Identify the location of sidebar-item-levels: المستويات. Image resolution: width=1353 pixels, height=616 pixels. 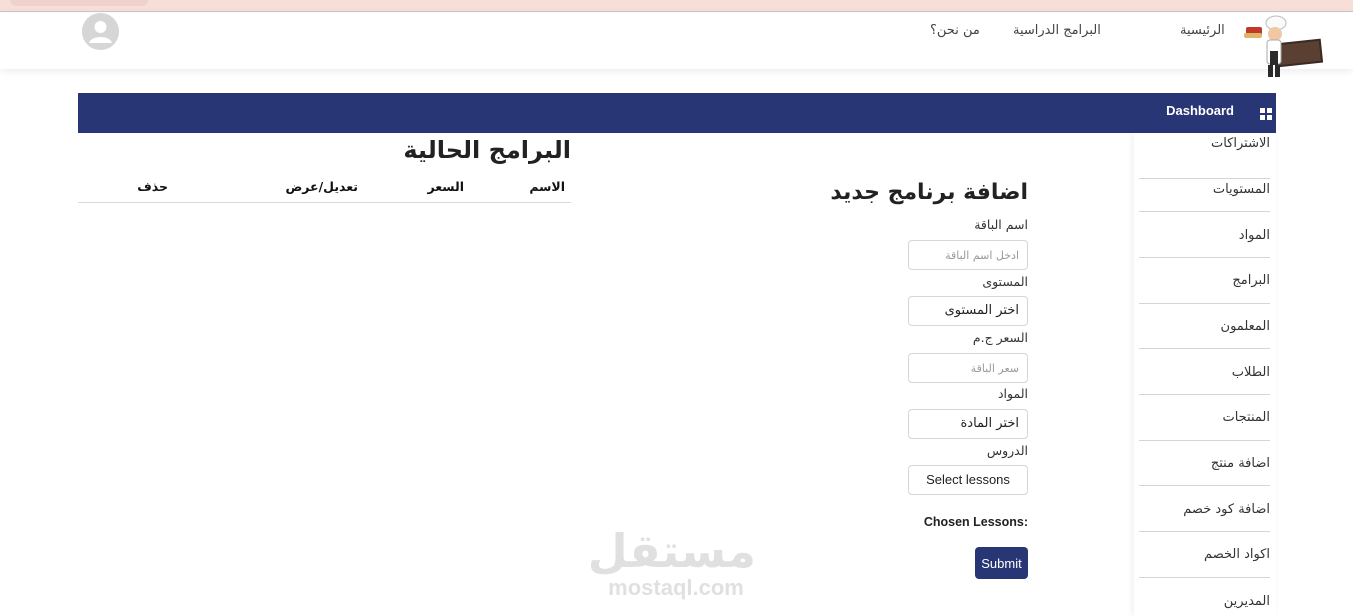
(1204, 189).